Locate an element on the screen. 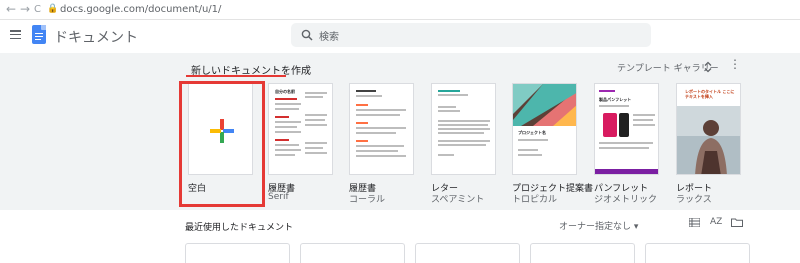 This screenshot has width=800, height=263. search-input: 検索 is located at coordinates (329, 35).